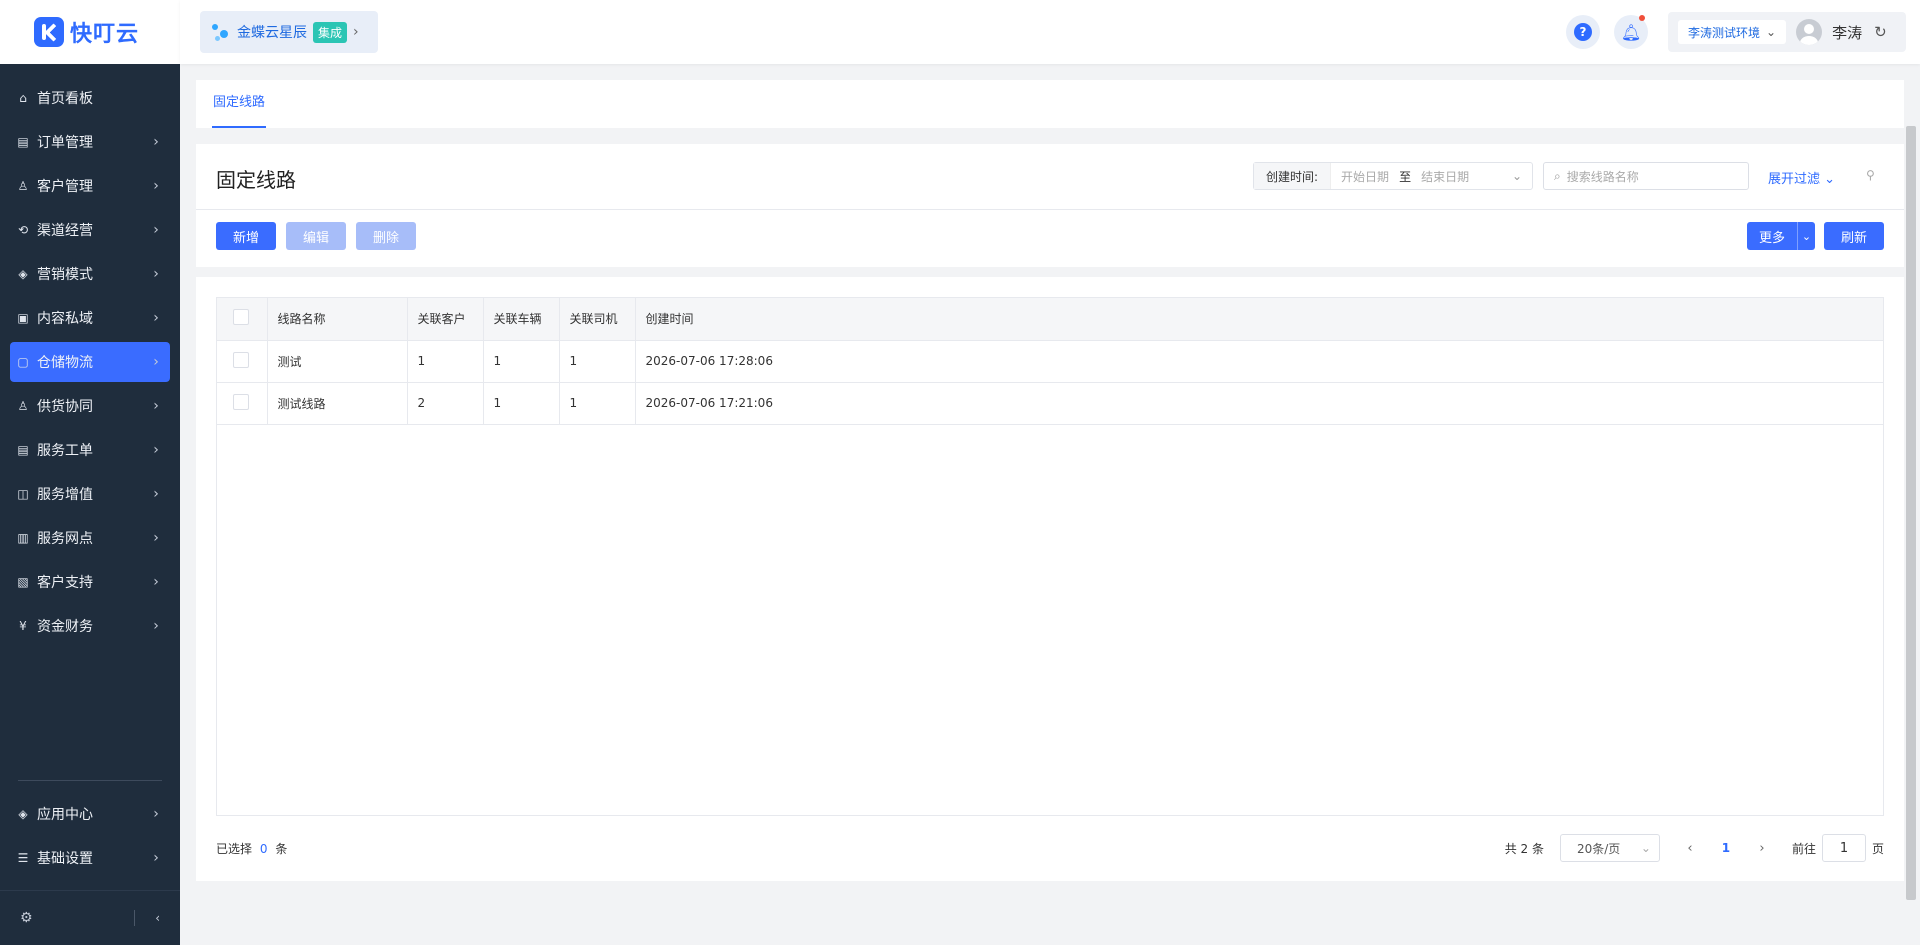 This screenshot has height=945, width=1920. What do you see at coordinates (65, 187) in the screenshot?
I see `sidebar-item-label: 客户管理` at bounding box center [65, 187].